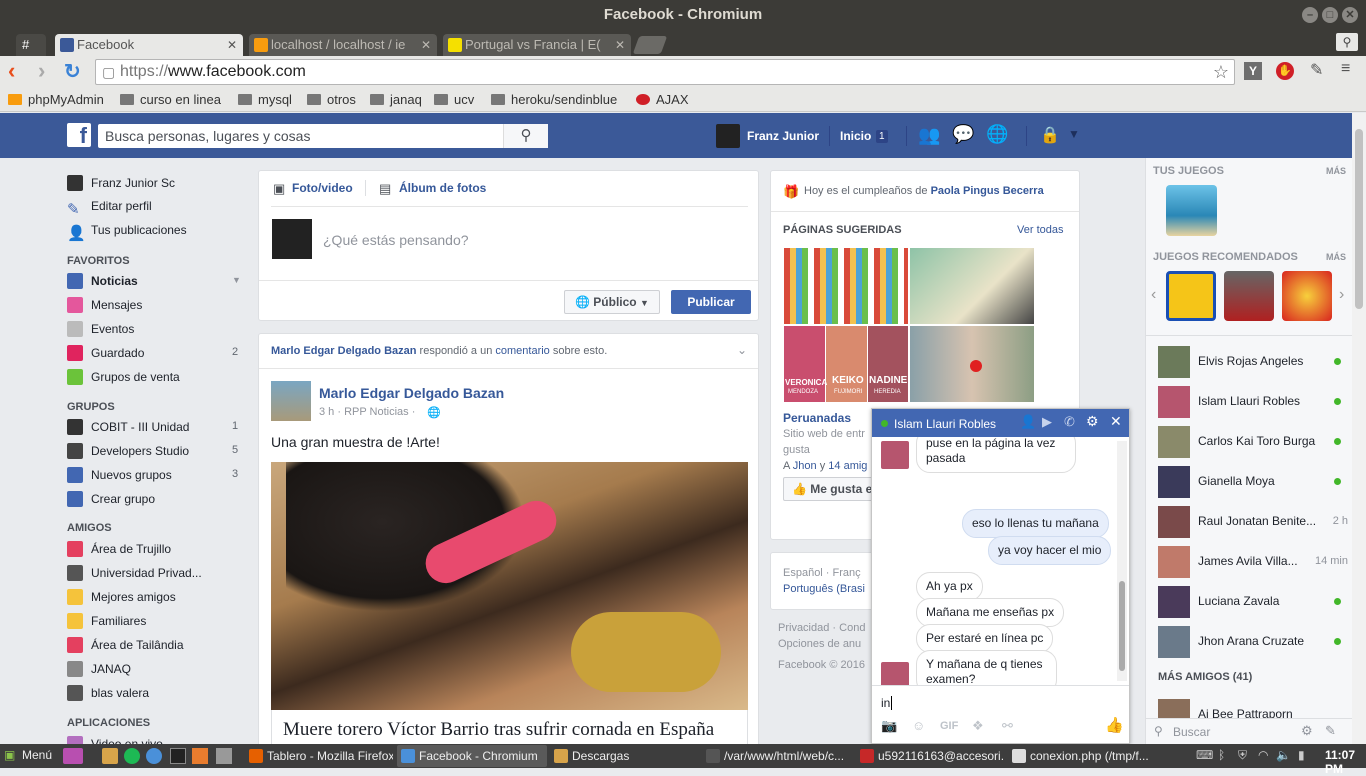  Describe the element at coordinates (1221, 72) in the screenshot. I see `bookmark-star-icon: ☆` at that location.